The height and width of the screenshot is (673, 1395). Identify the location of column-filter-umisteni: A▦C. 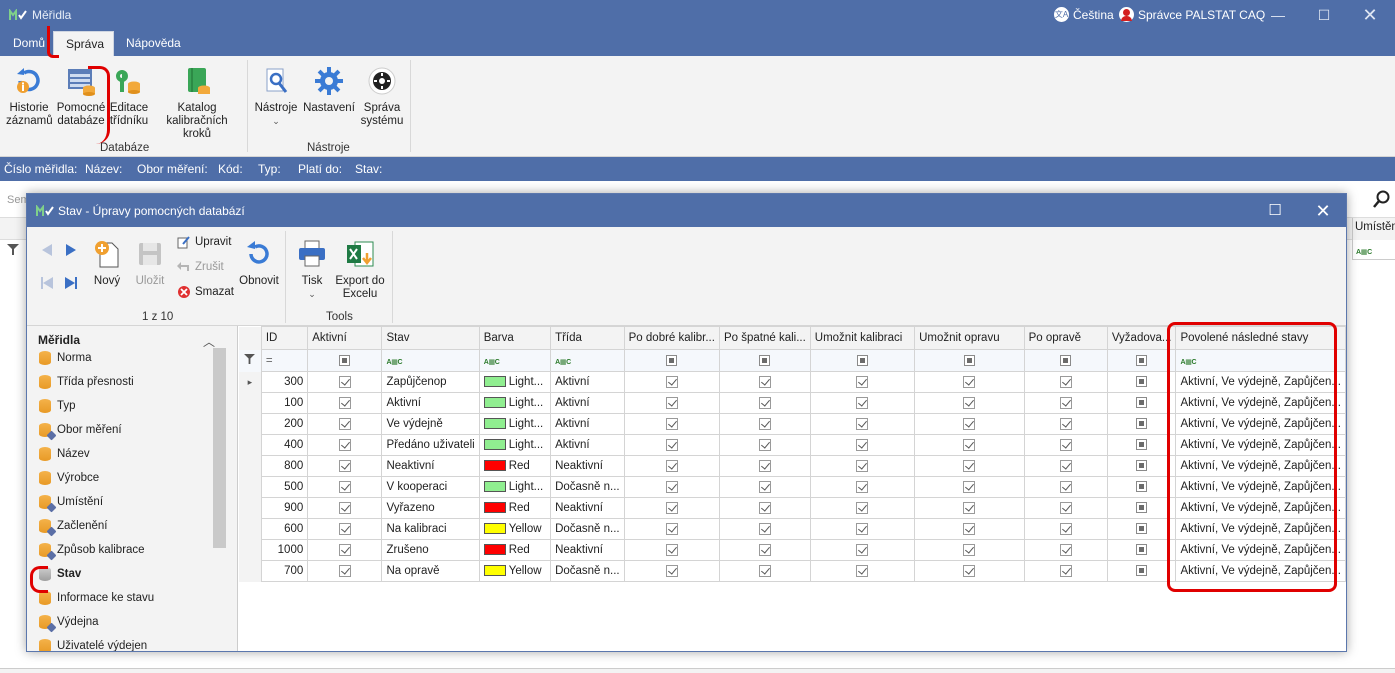
(1373, 250).